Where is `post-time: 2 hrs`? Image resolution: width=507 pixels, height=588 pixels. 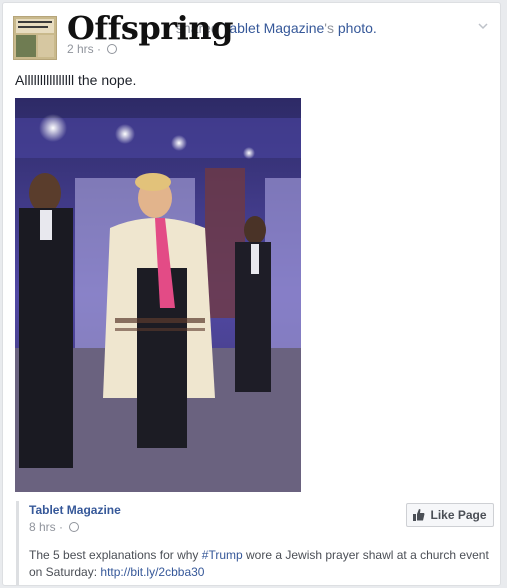 post-time: 2 hrs is located at coordinates (80, 49).